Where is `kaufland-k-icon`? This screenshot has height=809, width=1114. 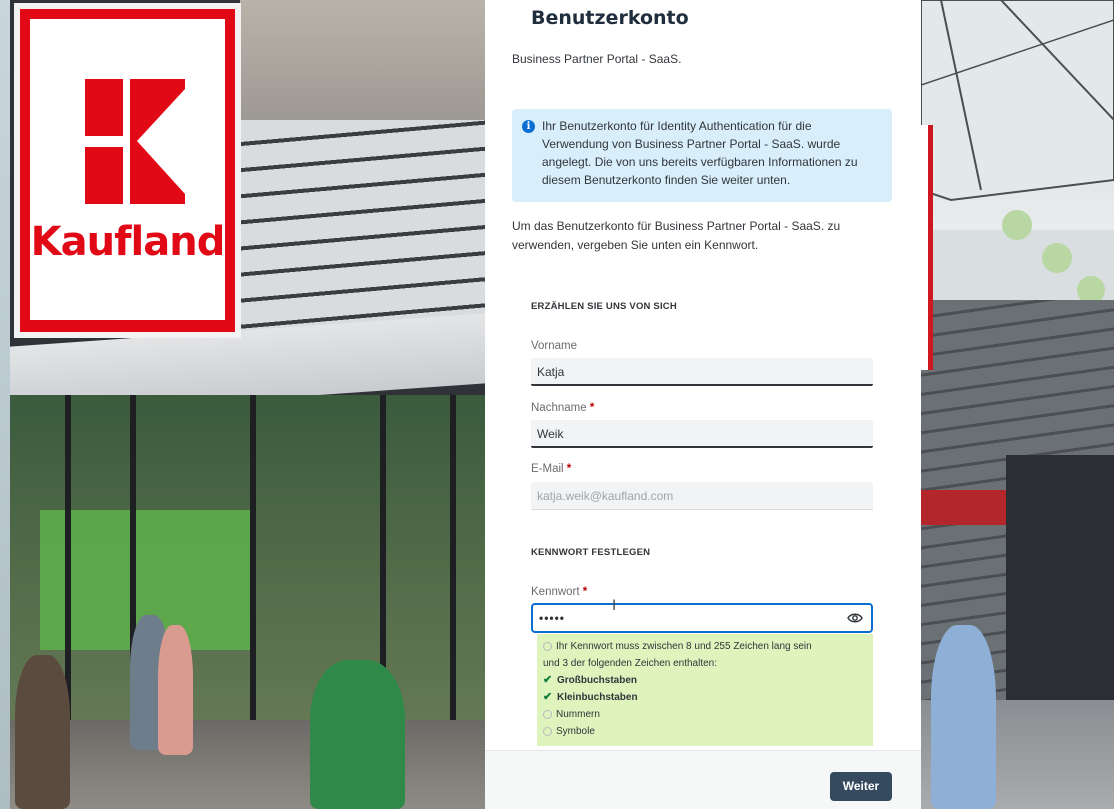
kaufland-k-icon is located at coordinates (135, 141).